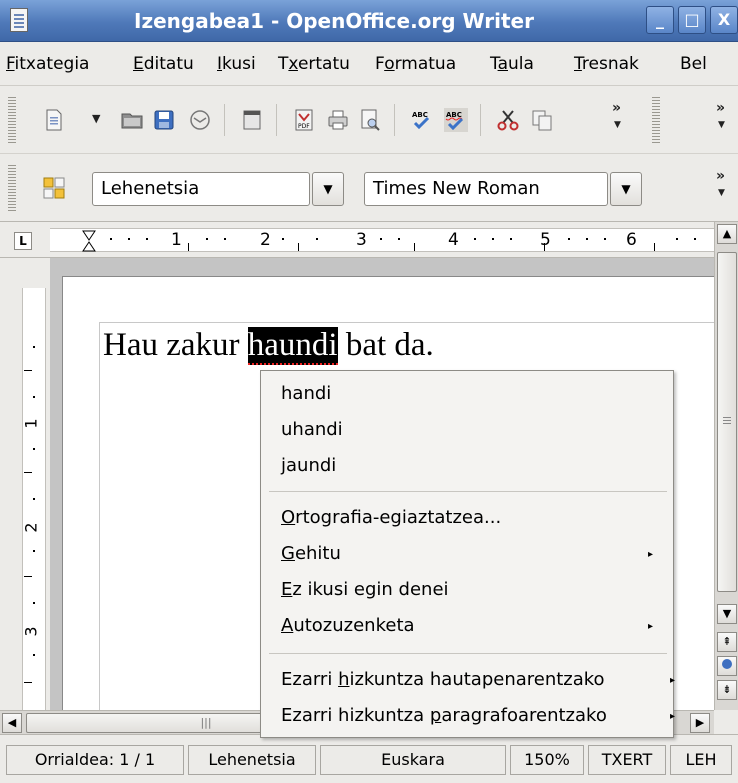  I want to click on menu-language-selection: Ezarri hizkuntza hautapenarentzako ▸, so click(478, 679).